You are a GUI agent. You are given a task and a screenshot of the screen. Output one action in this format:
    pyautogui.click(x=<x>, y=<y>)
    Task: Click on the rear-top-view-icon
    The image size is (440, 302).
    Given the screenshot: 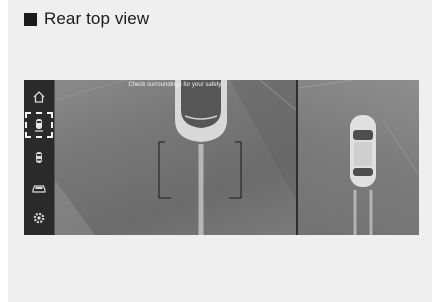 What is the action you would take?
    pyautogui.click(x=39, y=125)
    